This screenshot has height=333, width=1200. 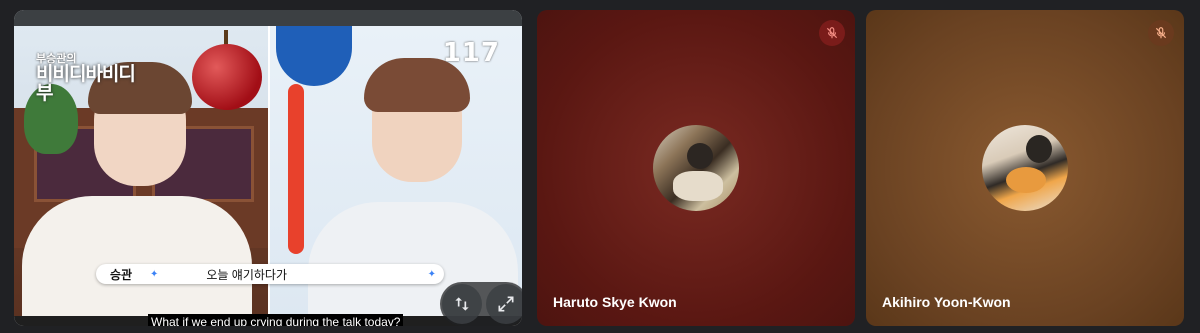 What do you see at coordinates (247, 274) in the screenshot?
I see `caption-text: 오늘 얘기하다가` at bounding box center [247, 274].